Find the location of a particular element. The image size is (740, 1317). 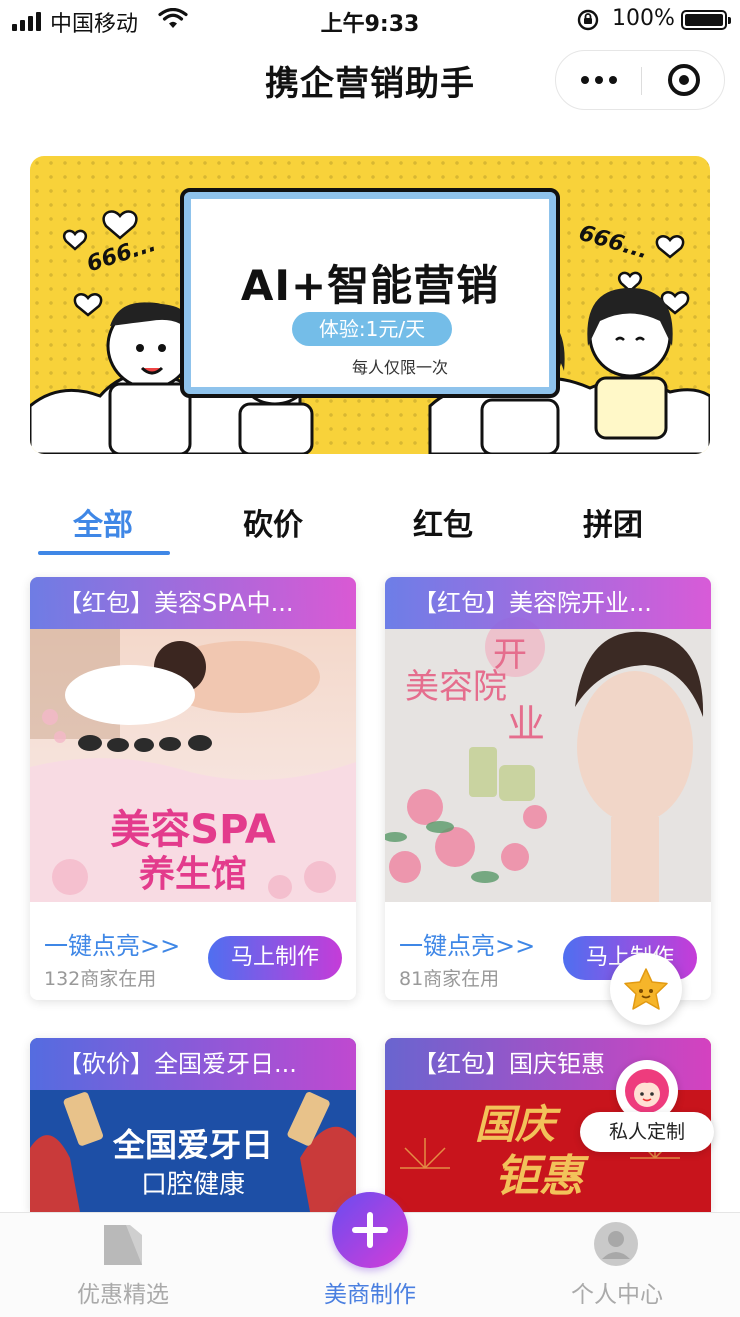

tab-all: 全部 is located at coordinates (103, 522).